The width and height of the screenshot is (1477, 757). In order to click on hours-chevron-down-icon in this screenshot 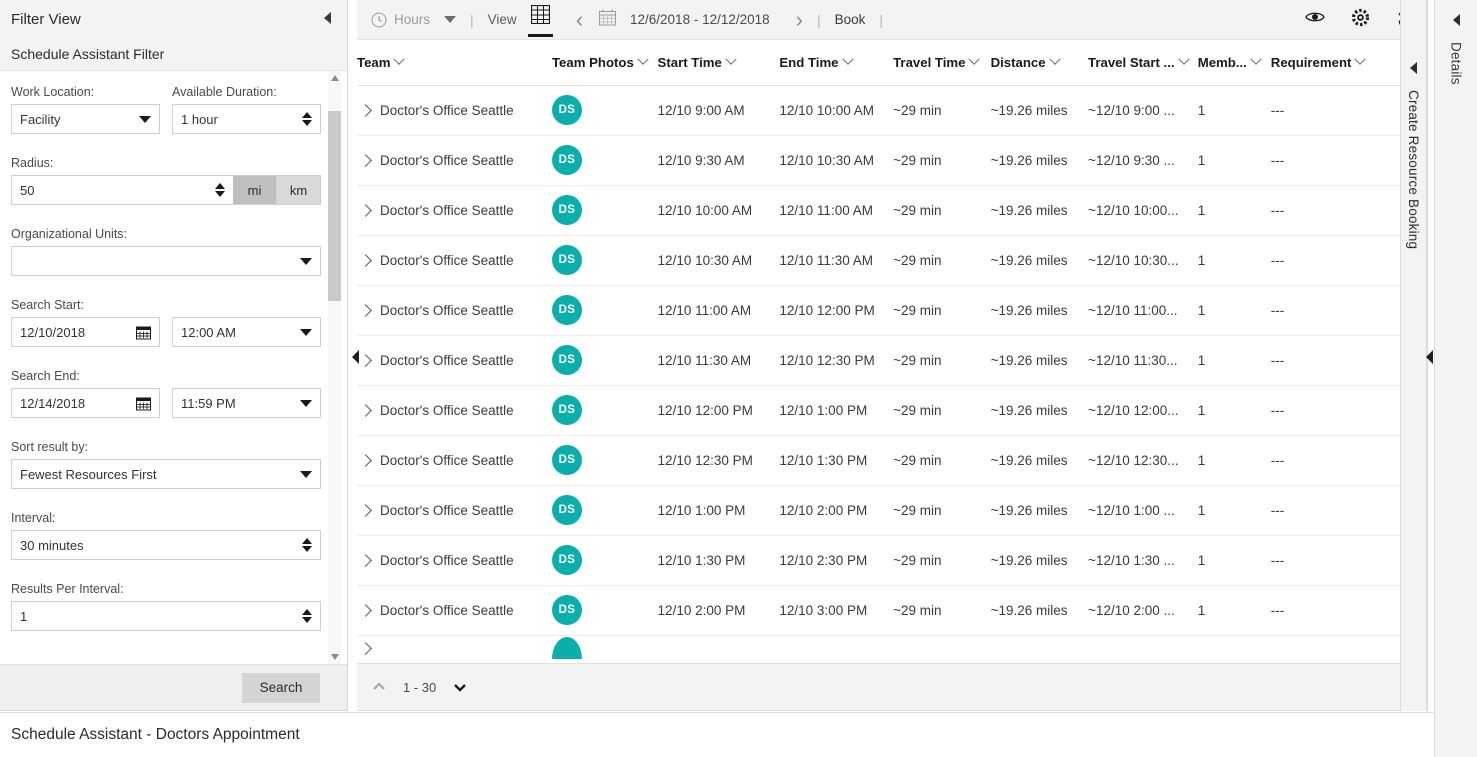, I will do `click(450, 19)`.